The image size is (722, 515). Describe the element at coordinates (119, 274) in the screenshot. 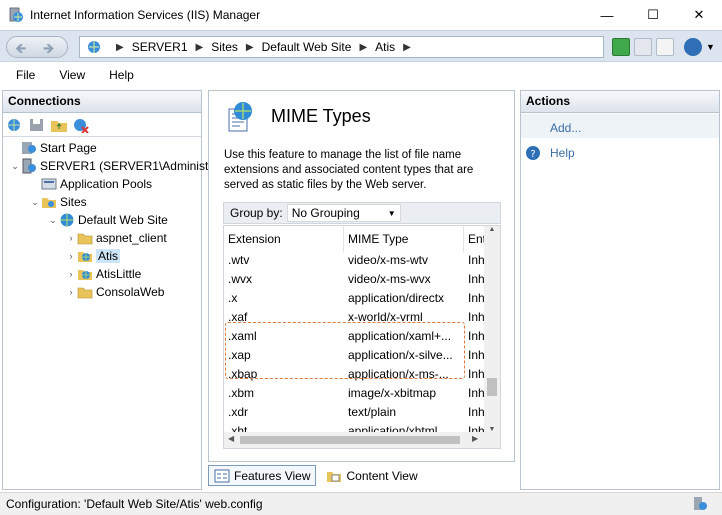

I see `tree-node-label: AtisLittle` at that location.